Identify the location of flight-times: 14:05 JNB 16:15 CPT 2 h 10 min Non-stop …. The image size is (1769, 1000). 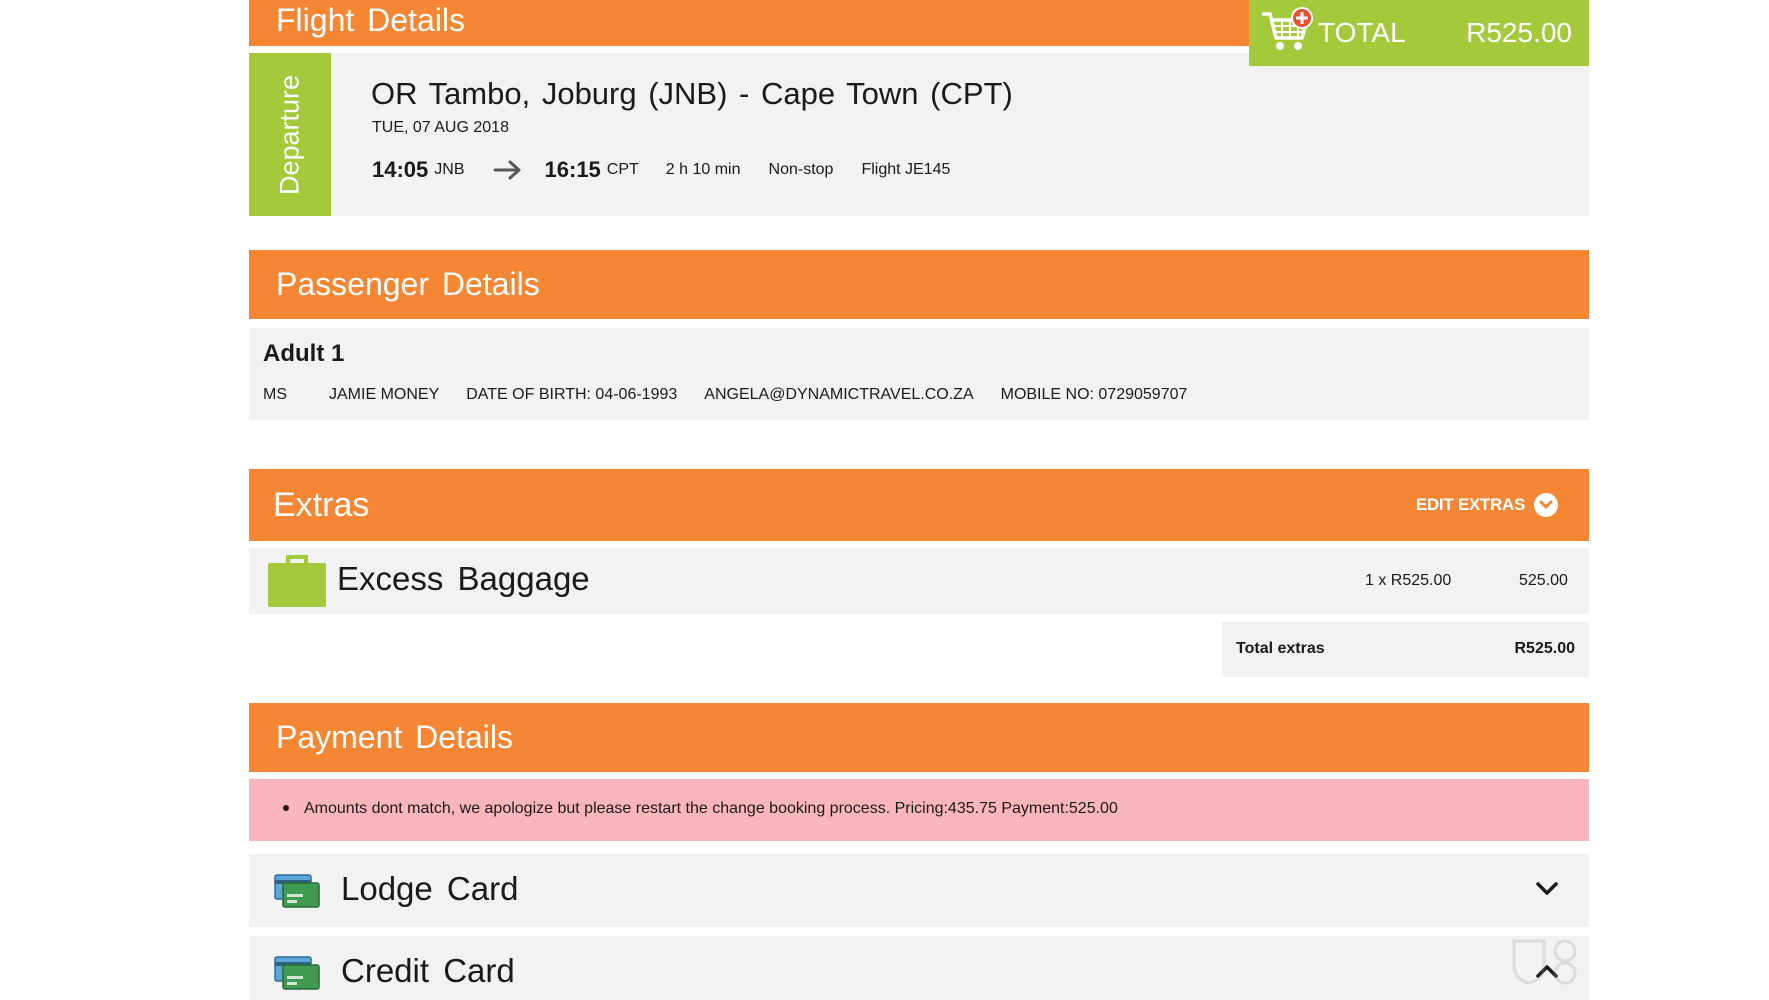
(661, 170).